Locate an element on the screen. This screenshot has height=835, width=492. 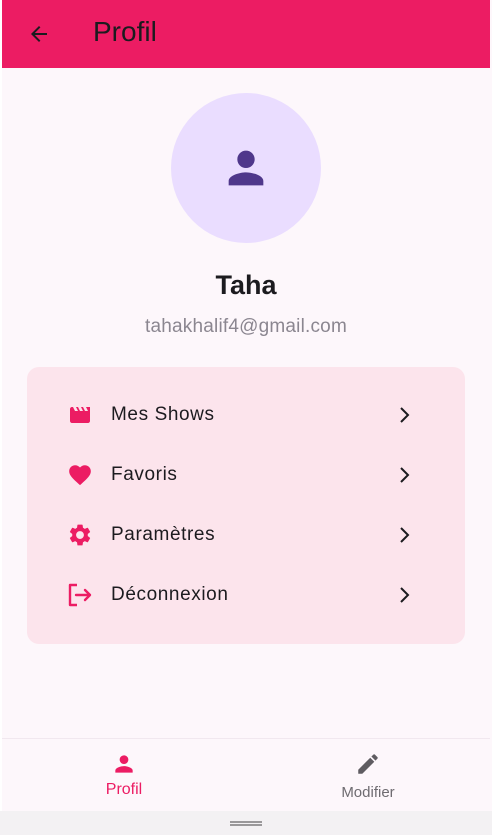
arrow-back-icon is located at coordinates (39, 34).